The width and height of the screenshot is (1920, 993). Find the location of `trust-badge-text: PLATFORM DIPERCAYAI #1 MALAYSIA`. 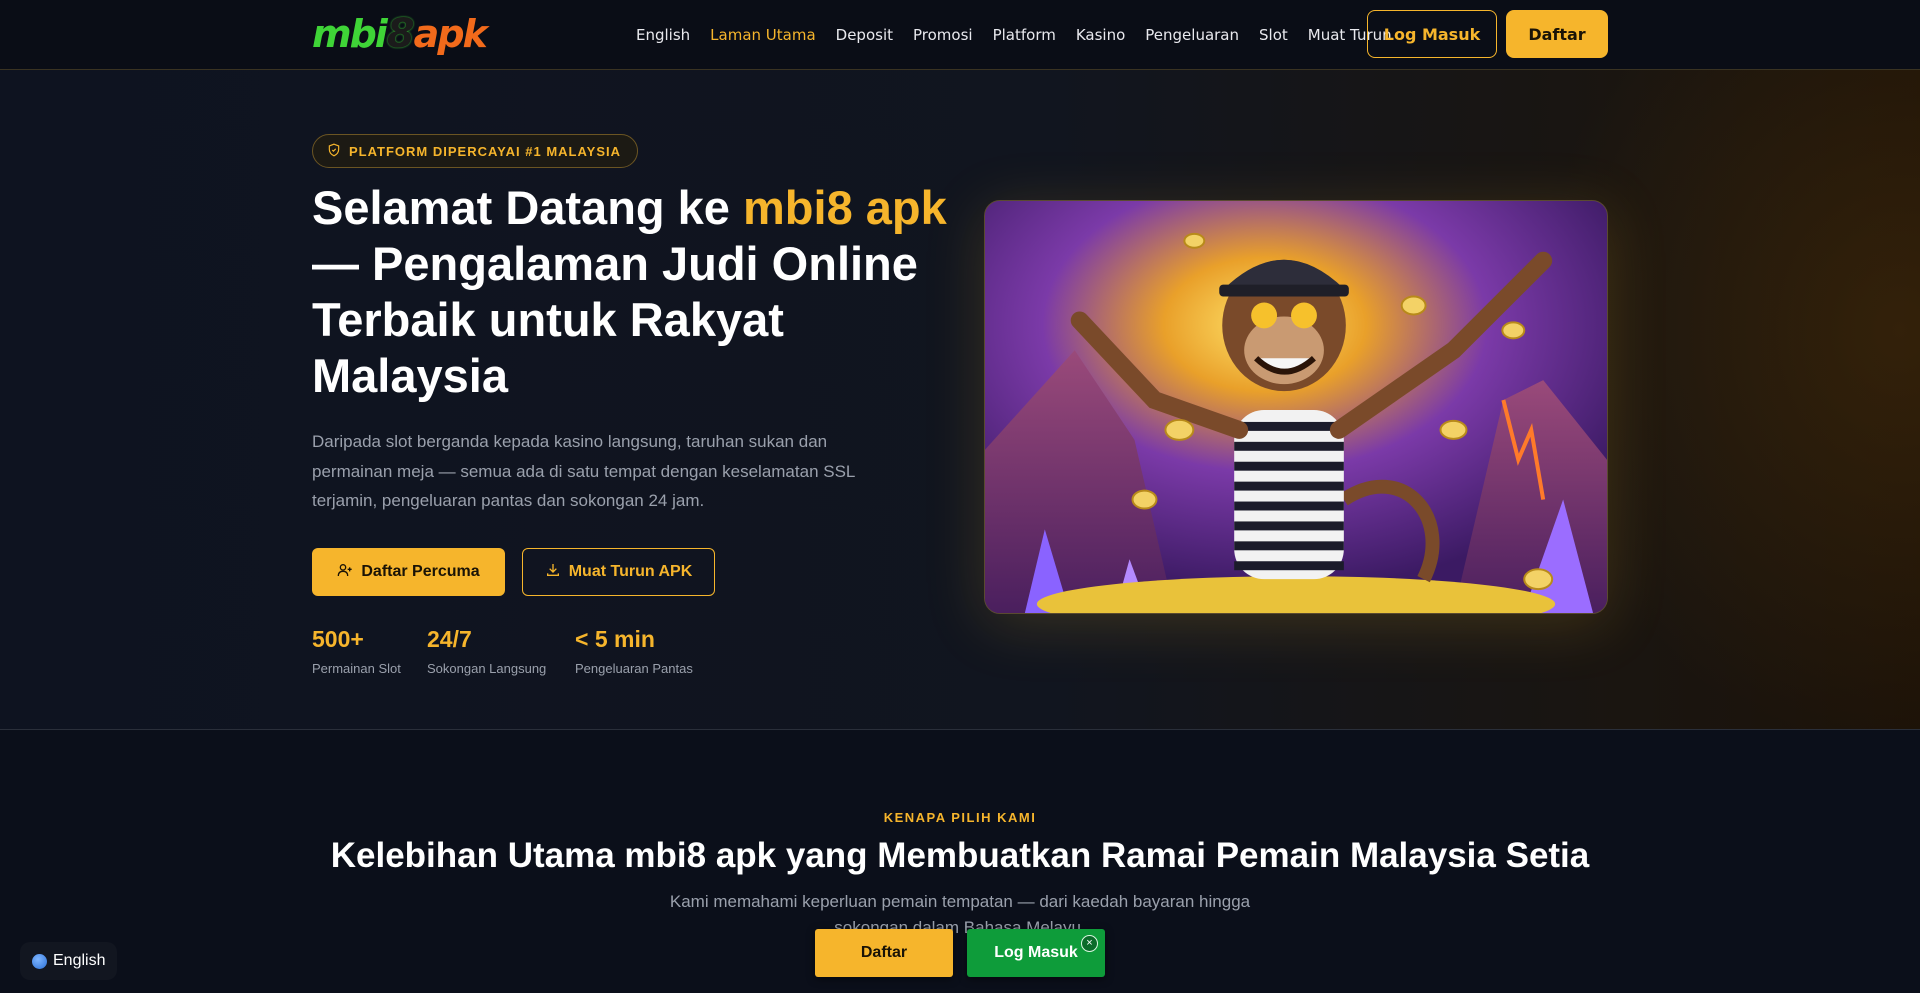

trust-badge-text: PLATFORM DIPERCAYAI #1 MALAYSIA is located at coordinates (485, 151).